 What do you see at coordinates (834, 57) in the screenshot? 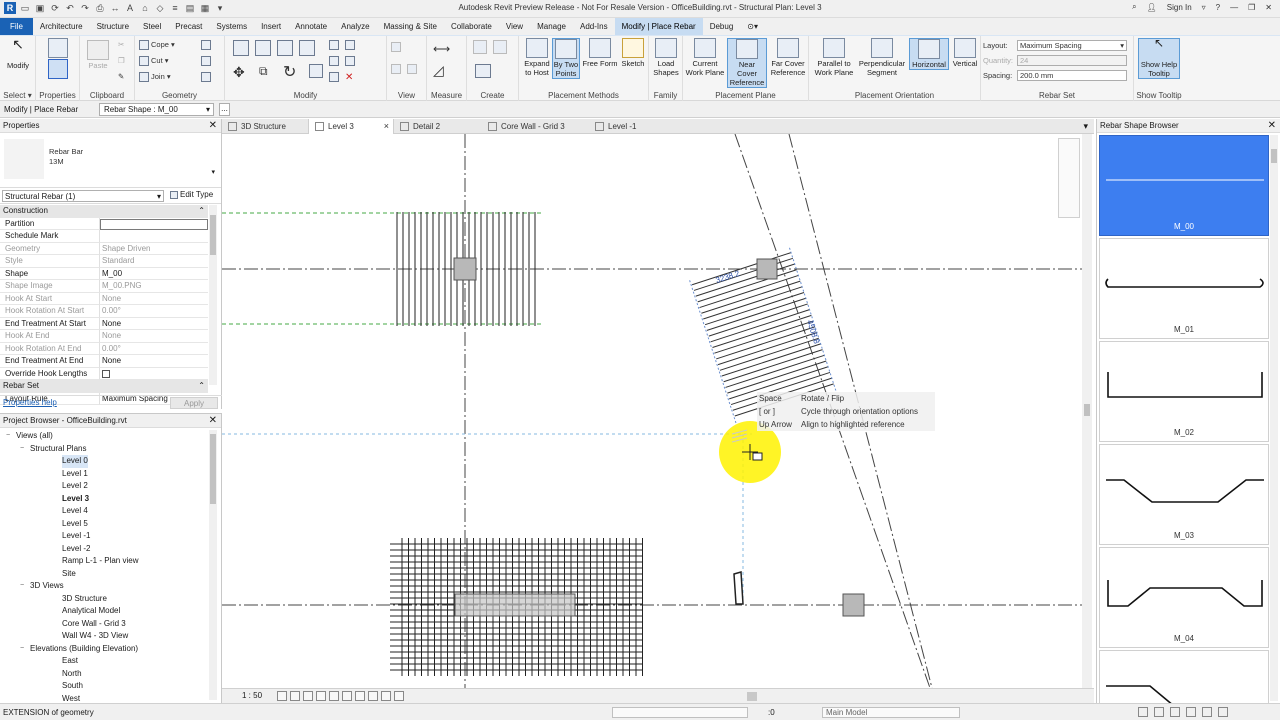
I see `parallel-to-work-plane-button: Parallel to Work Plane` at bounding box center [834, 57].